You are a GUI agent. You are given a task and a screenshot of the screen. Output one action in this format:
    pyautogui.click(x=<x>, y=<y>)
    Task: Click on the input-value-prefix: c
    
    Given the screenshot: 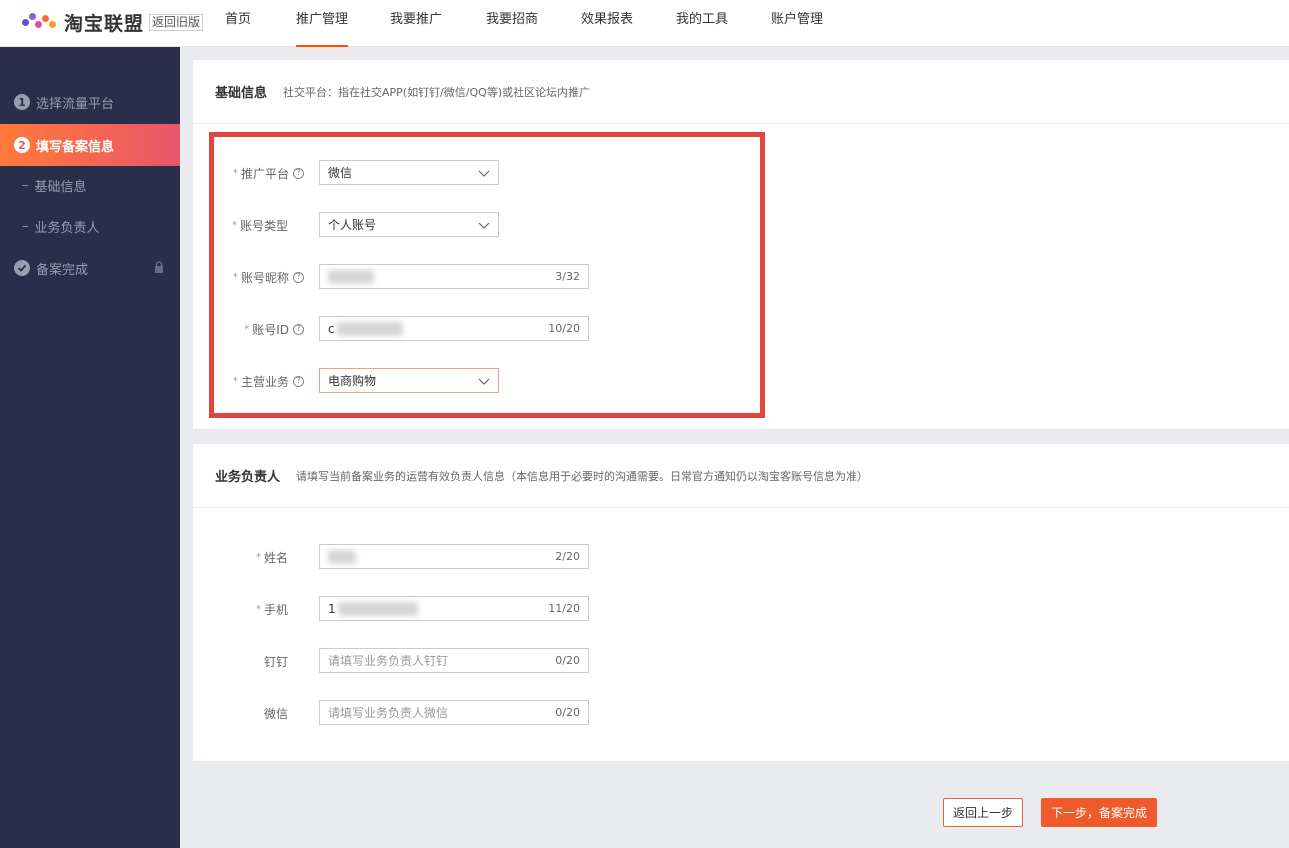 What is the action you would take?
    pyautogui.click(x=331, y=328)
    